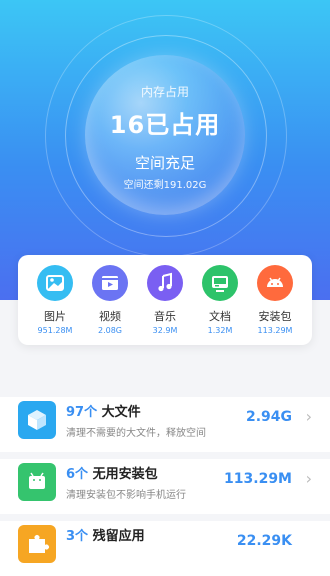  What do you see at coordinates (165, 316) in the screenshot?
I see `category-name: 音乐` at bounding box center [165, 316].